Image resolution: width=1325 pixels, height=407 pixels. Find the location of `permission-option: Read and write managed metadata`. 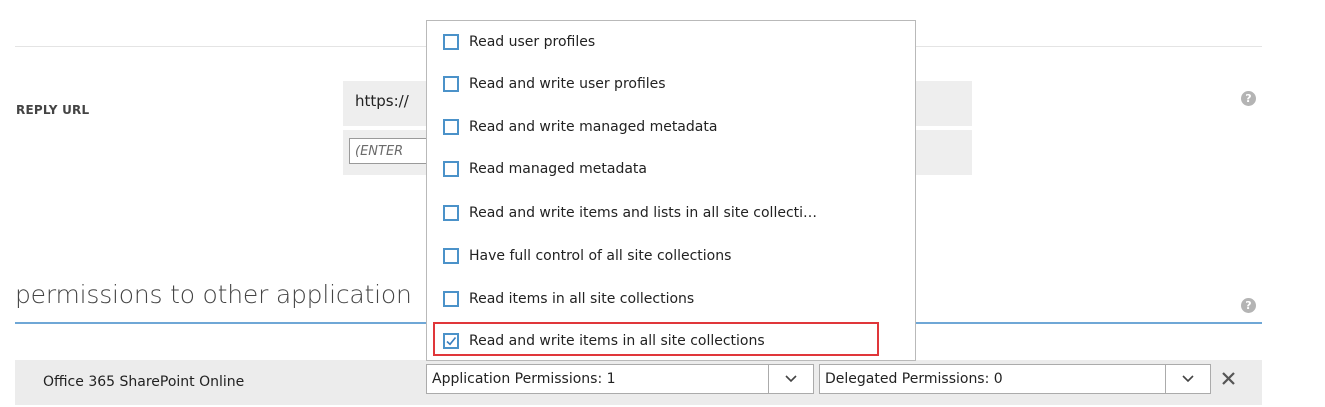

permission-option: Read and write managed metadata is located at coordinates (580, 127).